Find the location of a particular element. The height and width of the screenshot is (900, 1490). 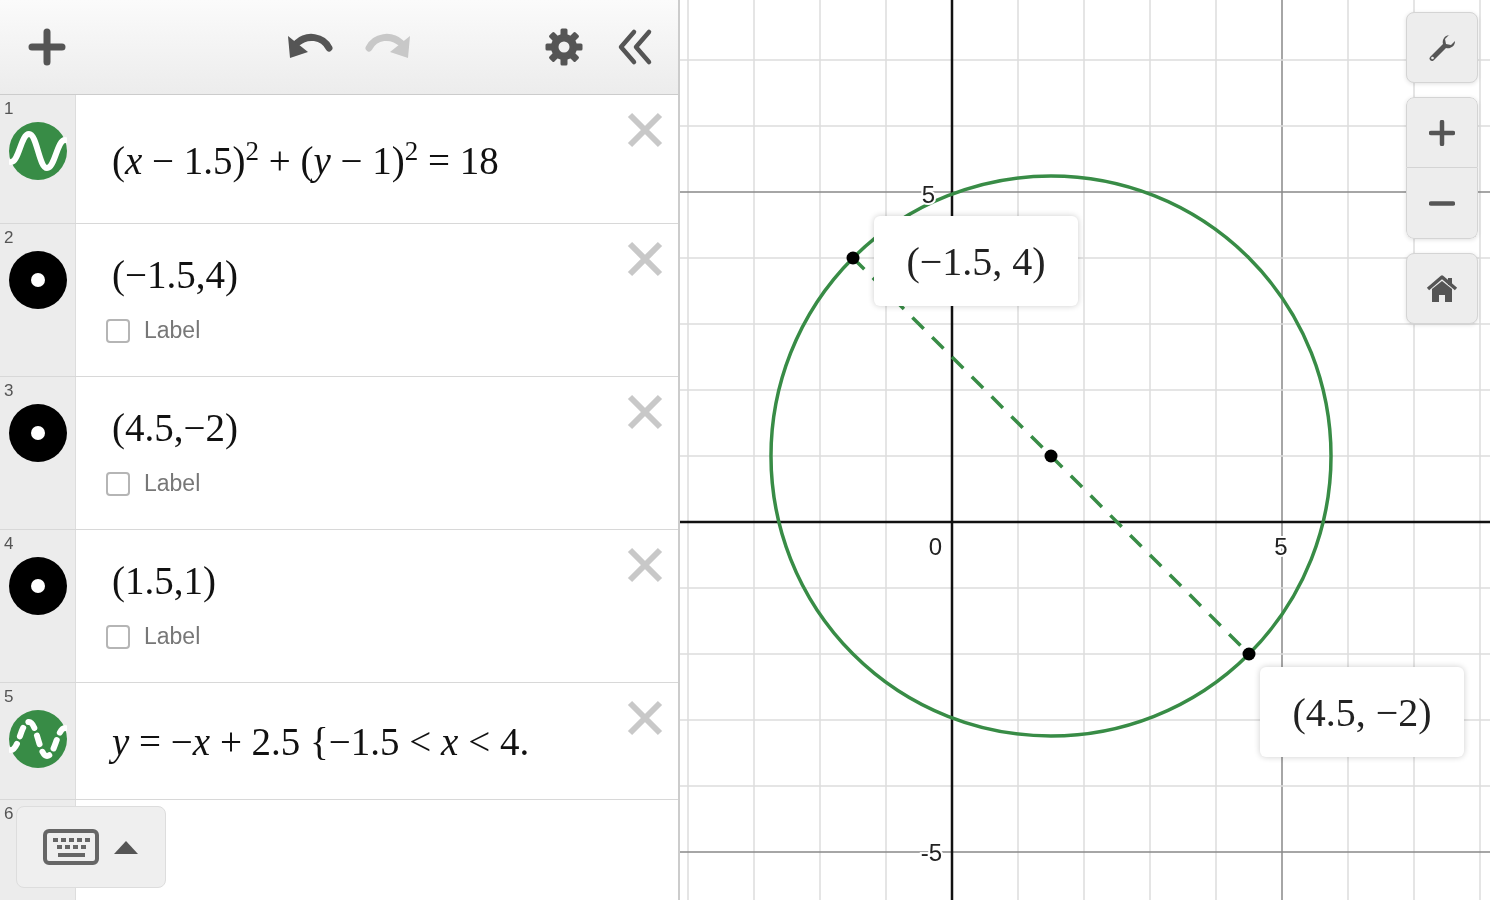

axis-tick-label: 0 is located at coordinates (935, 546).